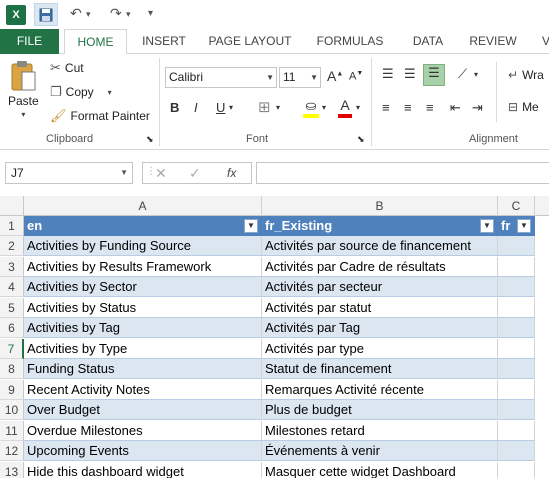  What do you see at coordinates (300, 77) in the screenshot?
I see `font-size-select: 11 ▼` at bounding box center [300, 77].